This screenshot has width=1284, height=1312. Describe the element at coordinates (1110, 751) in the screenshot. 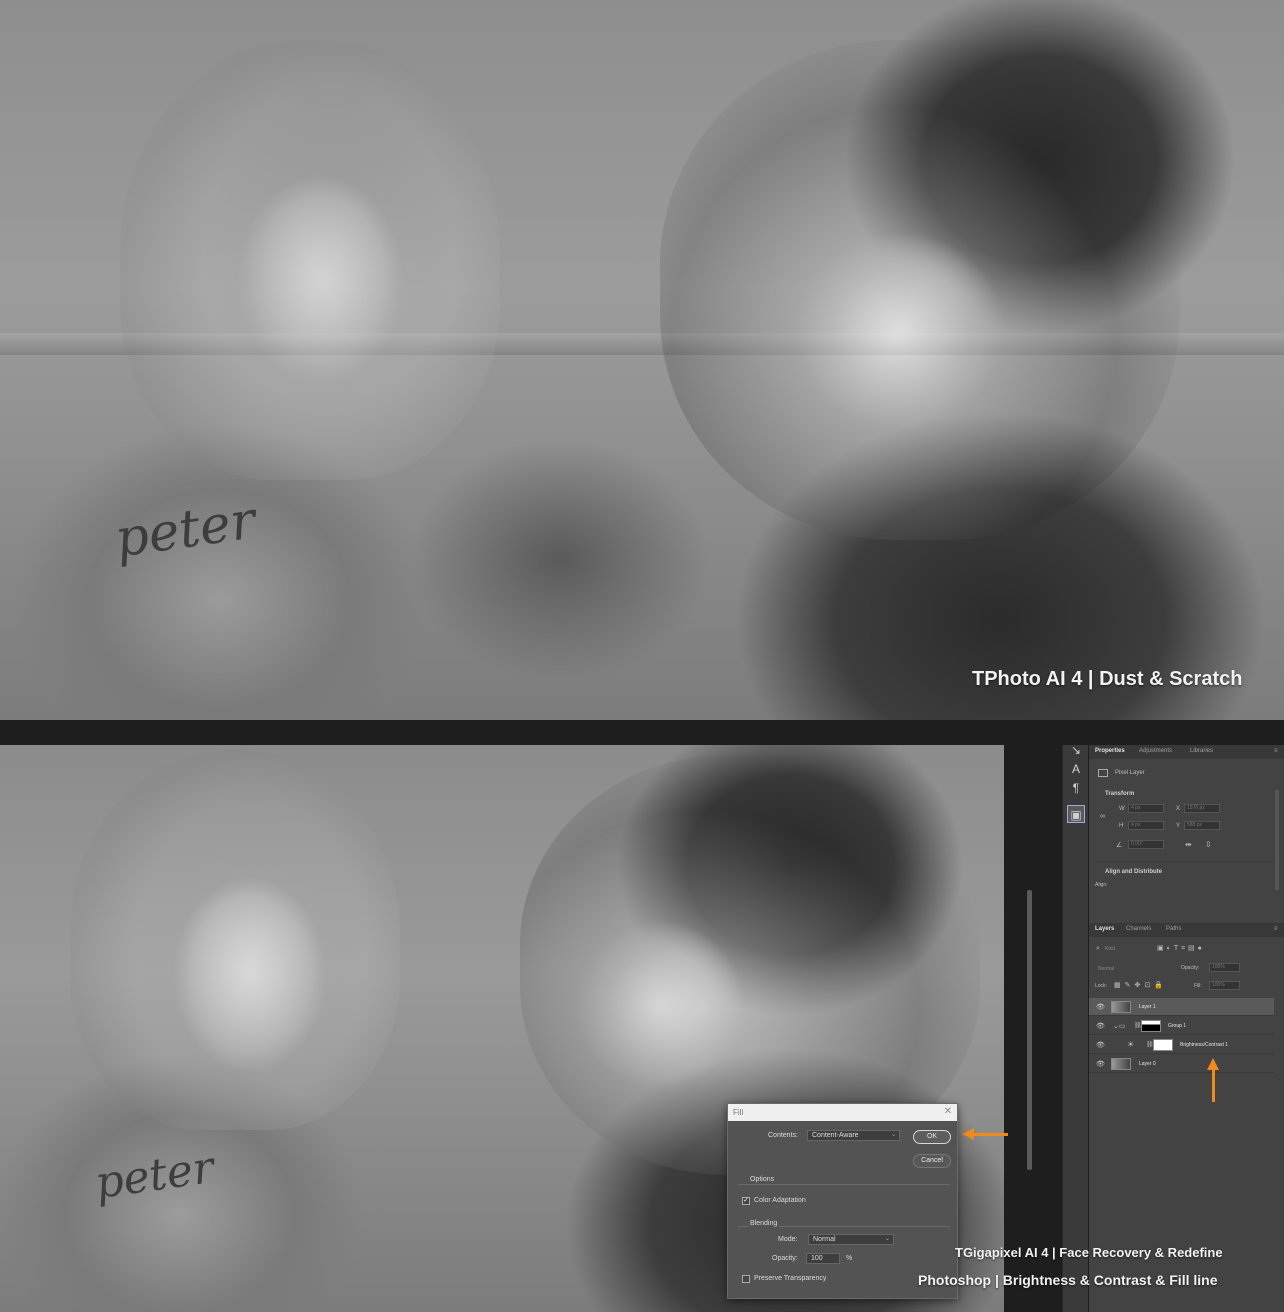

I see `tab-properties: Properties` at that location.